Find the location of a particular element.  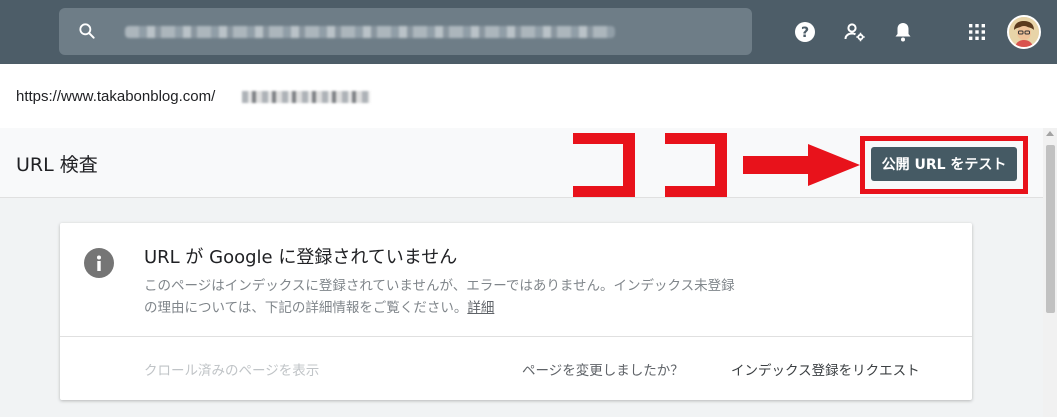

manage-users-icon is located at coordinates (855, 32).